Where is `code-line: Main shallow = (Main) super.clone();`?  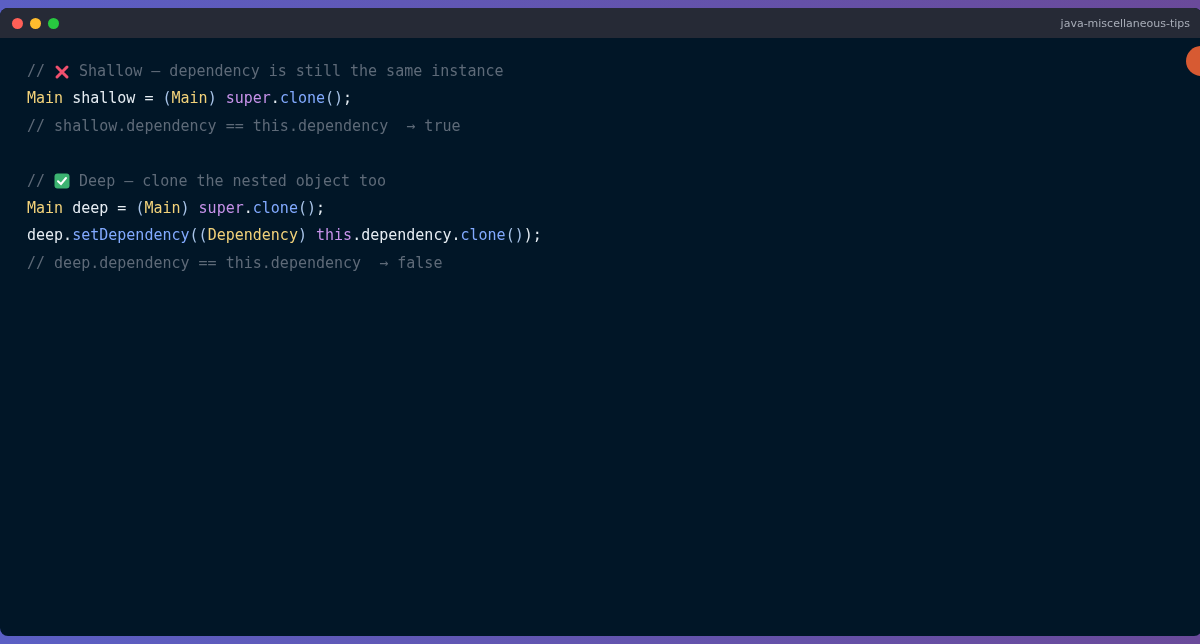
code-line: Main shallow = (Main) super.clone(); is located at coordinates (190, 99).